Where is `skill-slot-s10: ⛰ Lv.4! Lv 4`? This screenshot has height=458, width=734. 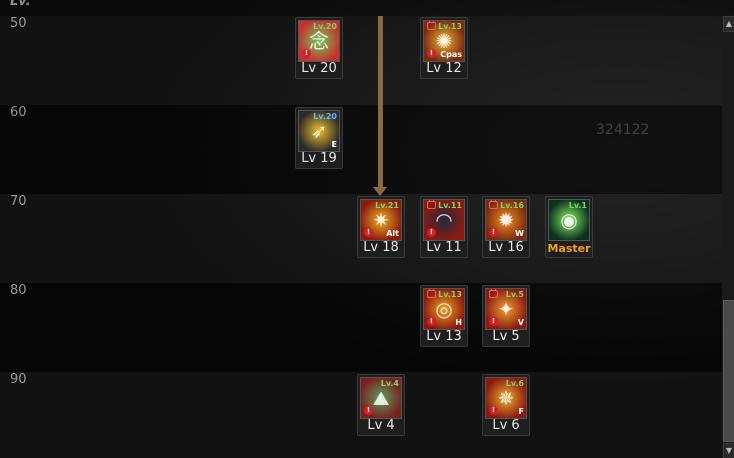
skill-slot-s10: ⛰ Lv.4! Lv 4 is located at coordinates (381, 405).